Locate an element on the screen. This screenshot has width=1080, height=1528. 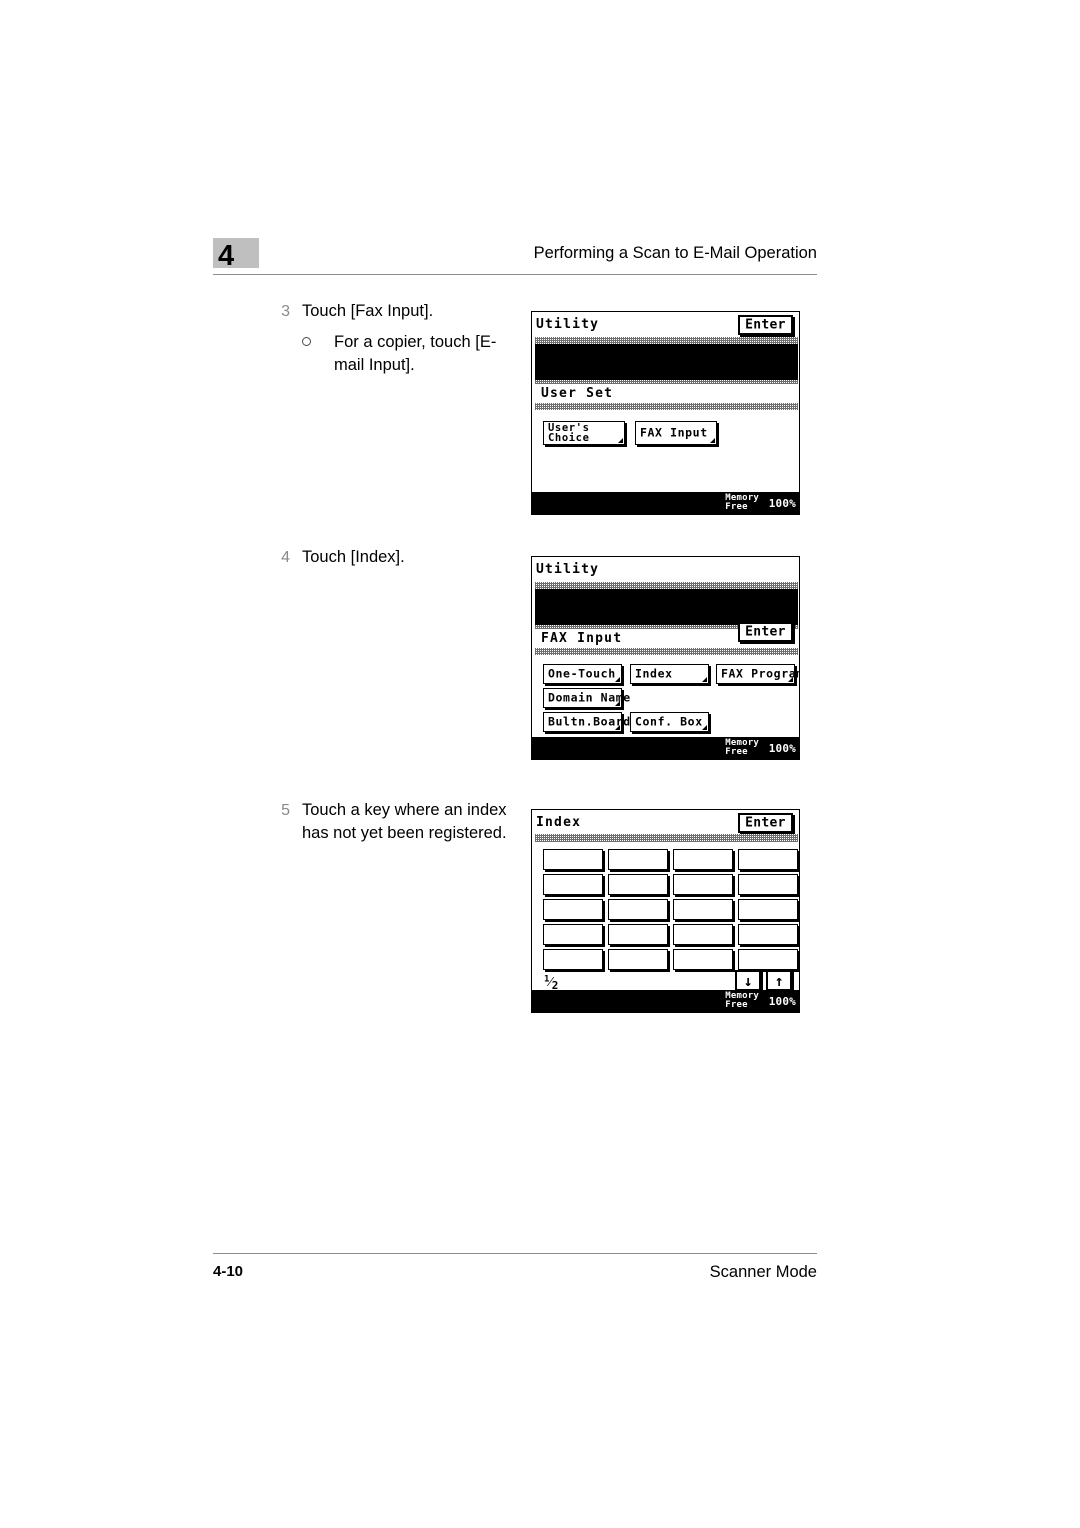
step-4-text: Touch [Index]. is located at coordinates (353, 557).